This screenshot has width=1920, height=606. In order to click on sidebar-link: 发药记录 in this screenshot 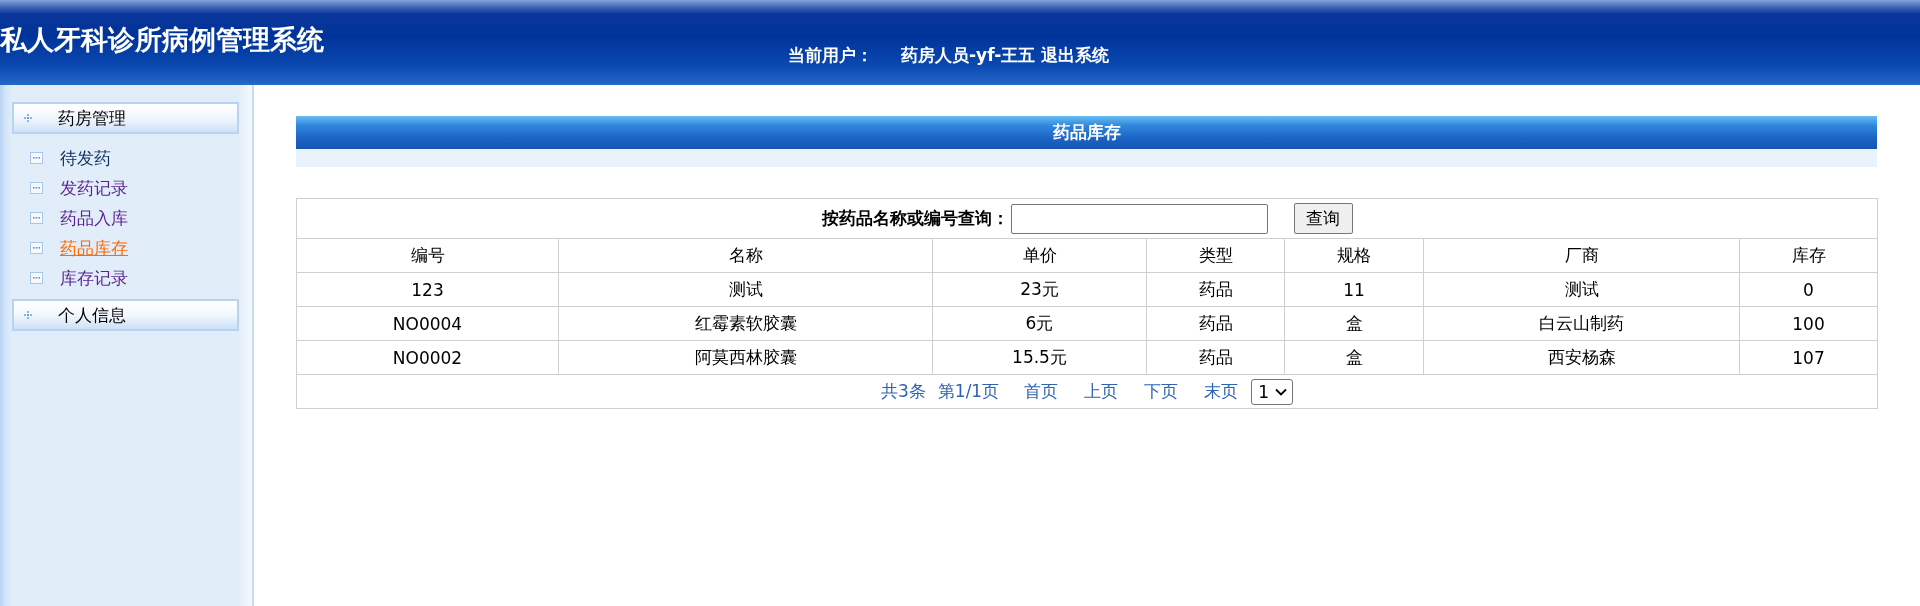, I will do `click(79, 188)`.